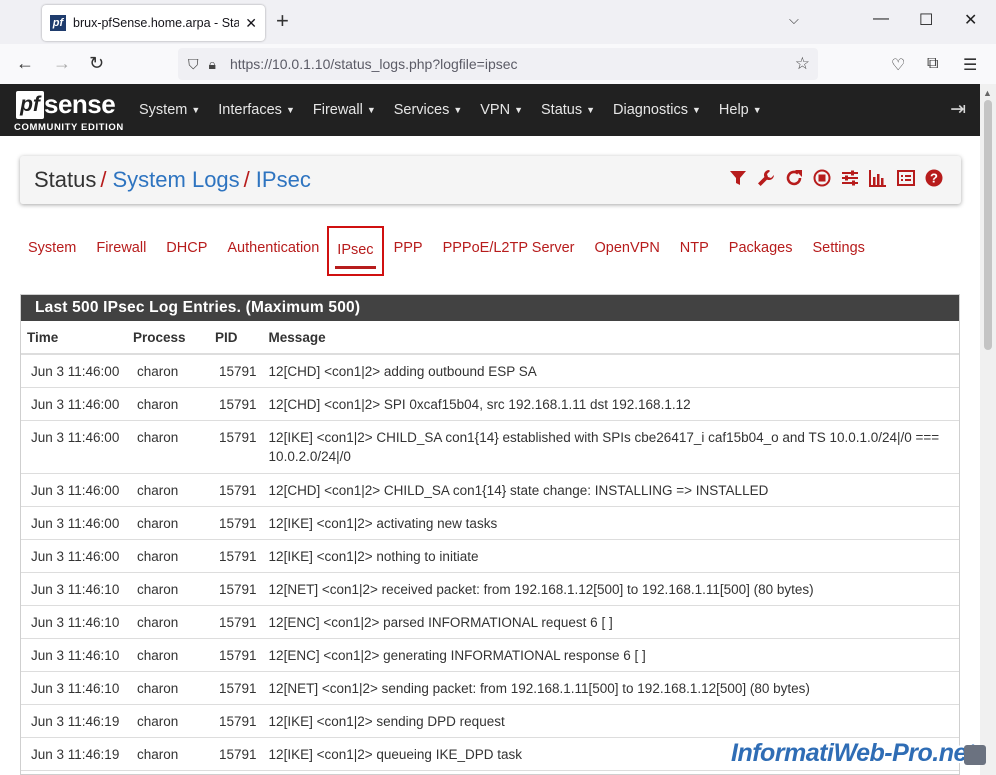  Describe the element at coordinates (52, 258) in the screenshot. I see `tab-system: System` at that location.